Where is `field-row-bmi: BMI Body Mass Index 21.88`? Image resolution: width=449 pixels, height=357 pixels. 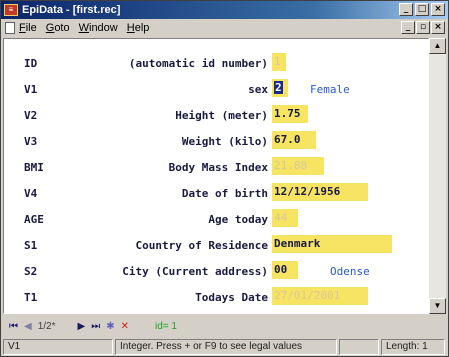 field-row-bmi: BMI Body Mass Index 21.88 is located at coordinates (216, 168).